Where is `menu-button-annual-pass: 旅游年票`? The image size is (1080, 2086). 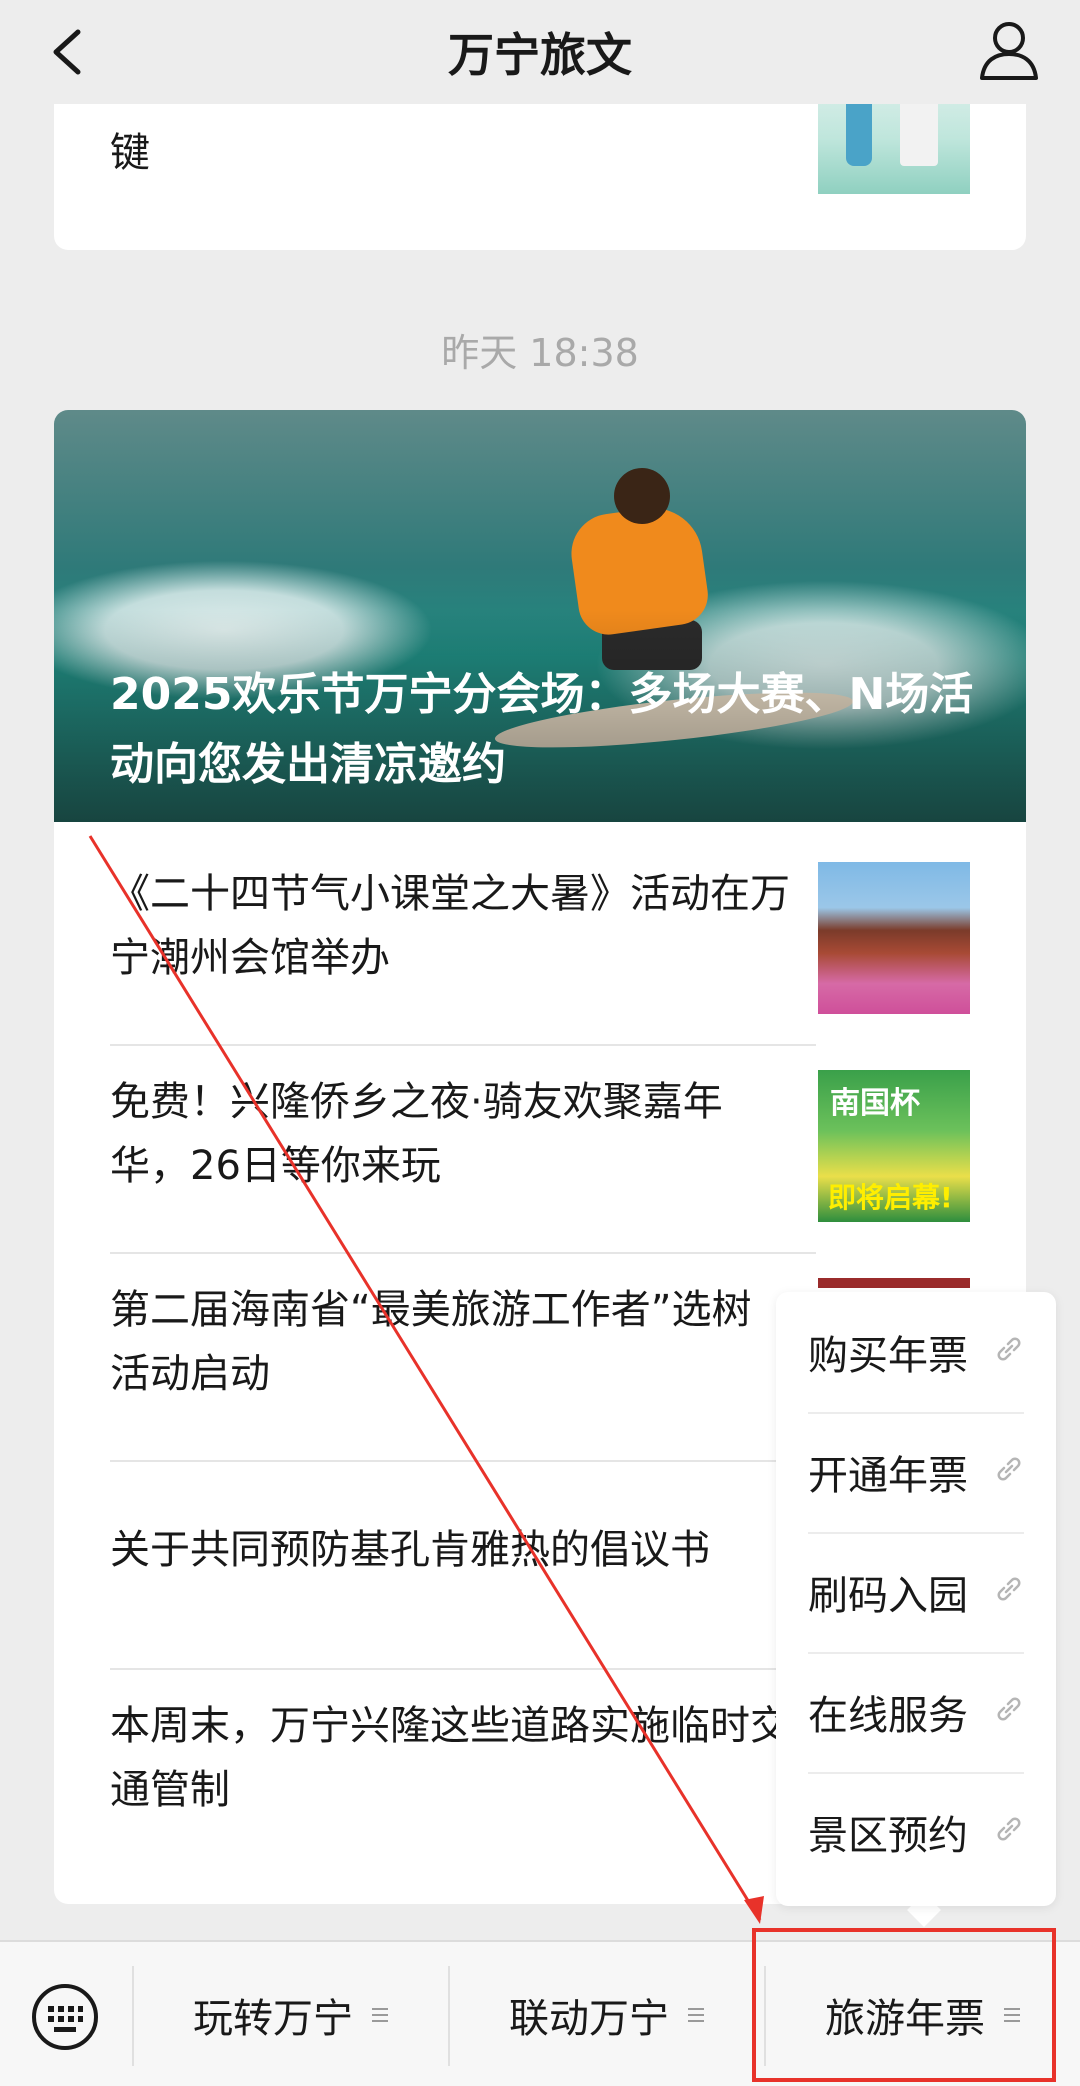
menu-button-annual-pass: 旅游年票 is located at coordinates (923, 2014).